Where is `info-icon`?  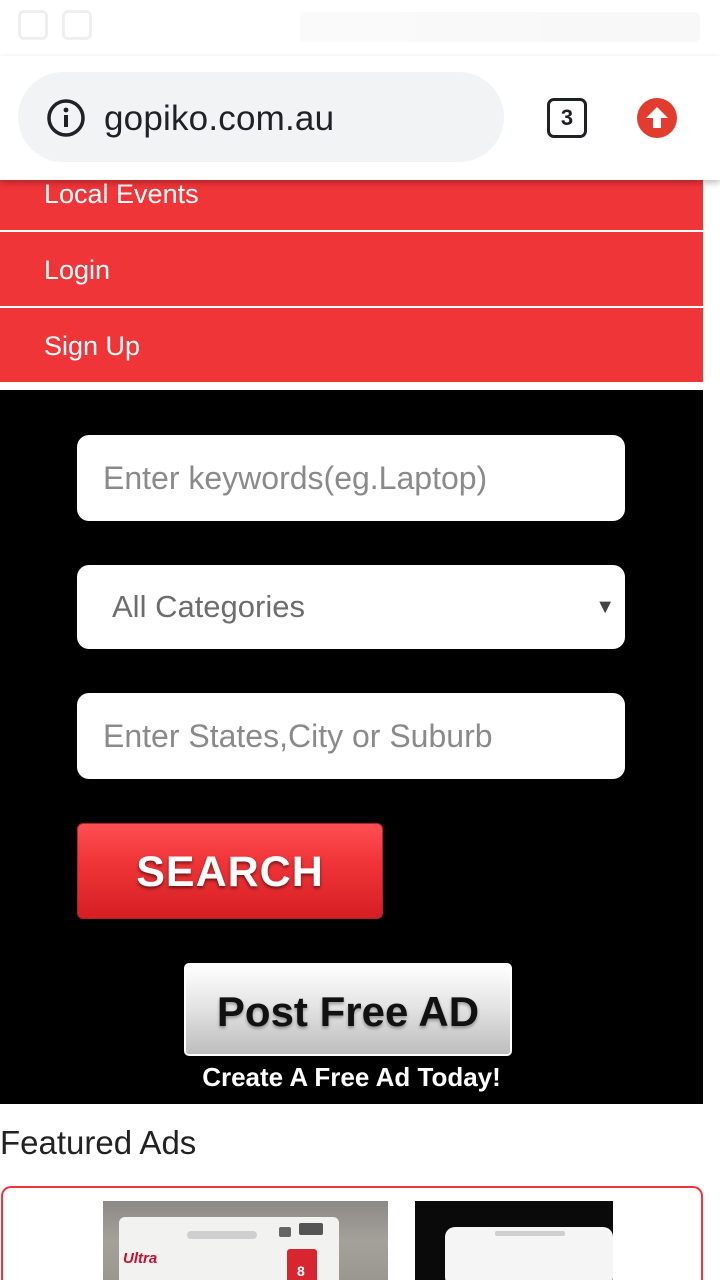 info-icon is located at coordinates (66, 118).